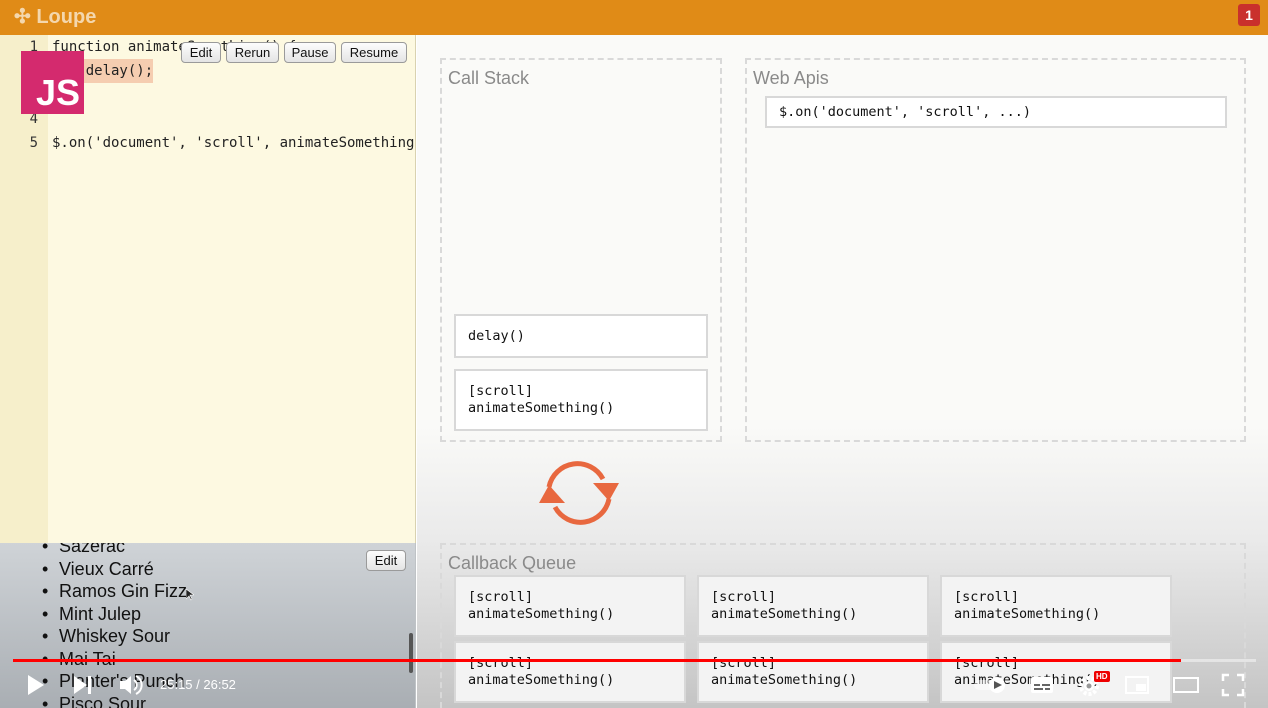 This screenshot has width=1268, height=708. What do you see at coordinates (1102, 676) in the screenshot?
I see `hd-badge: HD` at bounding box center [1102, 676].